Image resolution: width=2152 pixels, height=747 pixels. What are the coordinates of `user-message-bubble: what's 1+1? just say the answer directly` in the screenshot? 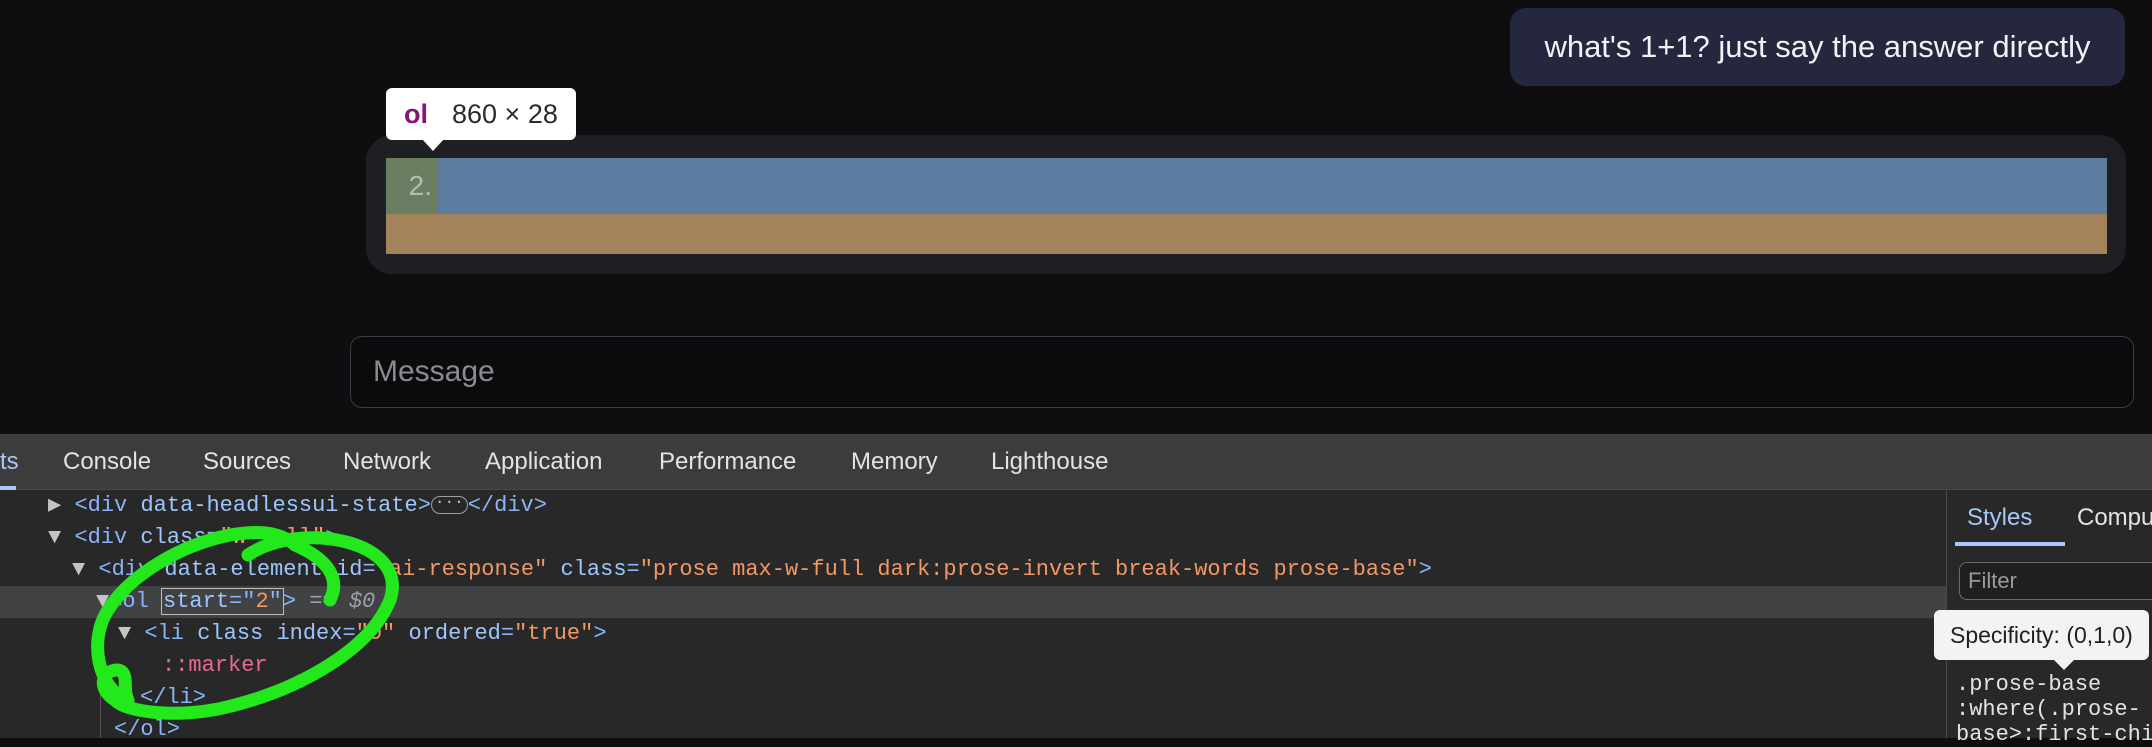 It's located at (1817, 47).